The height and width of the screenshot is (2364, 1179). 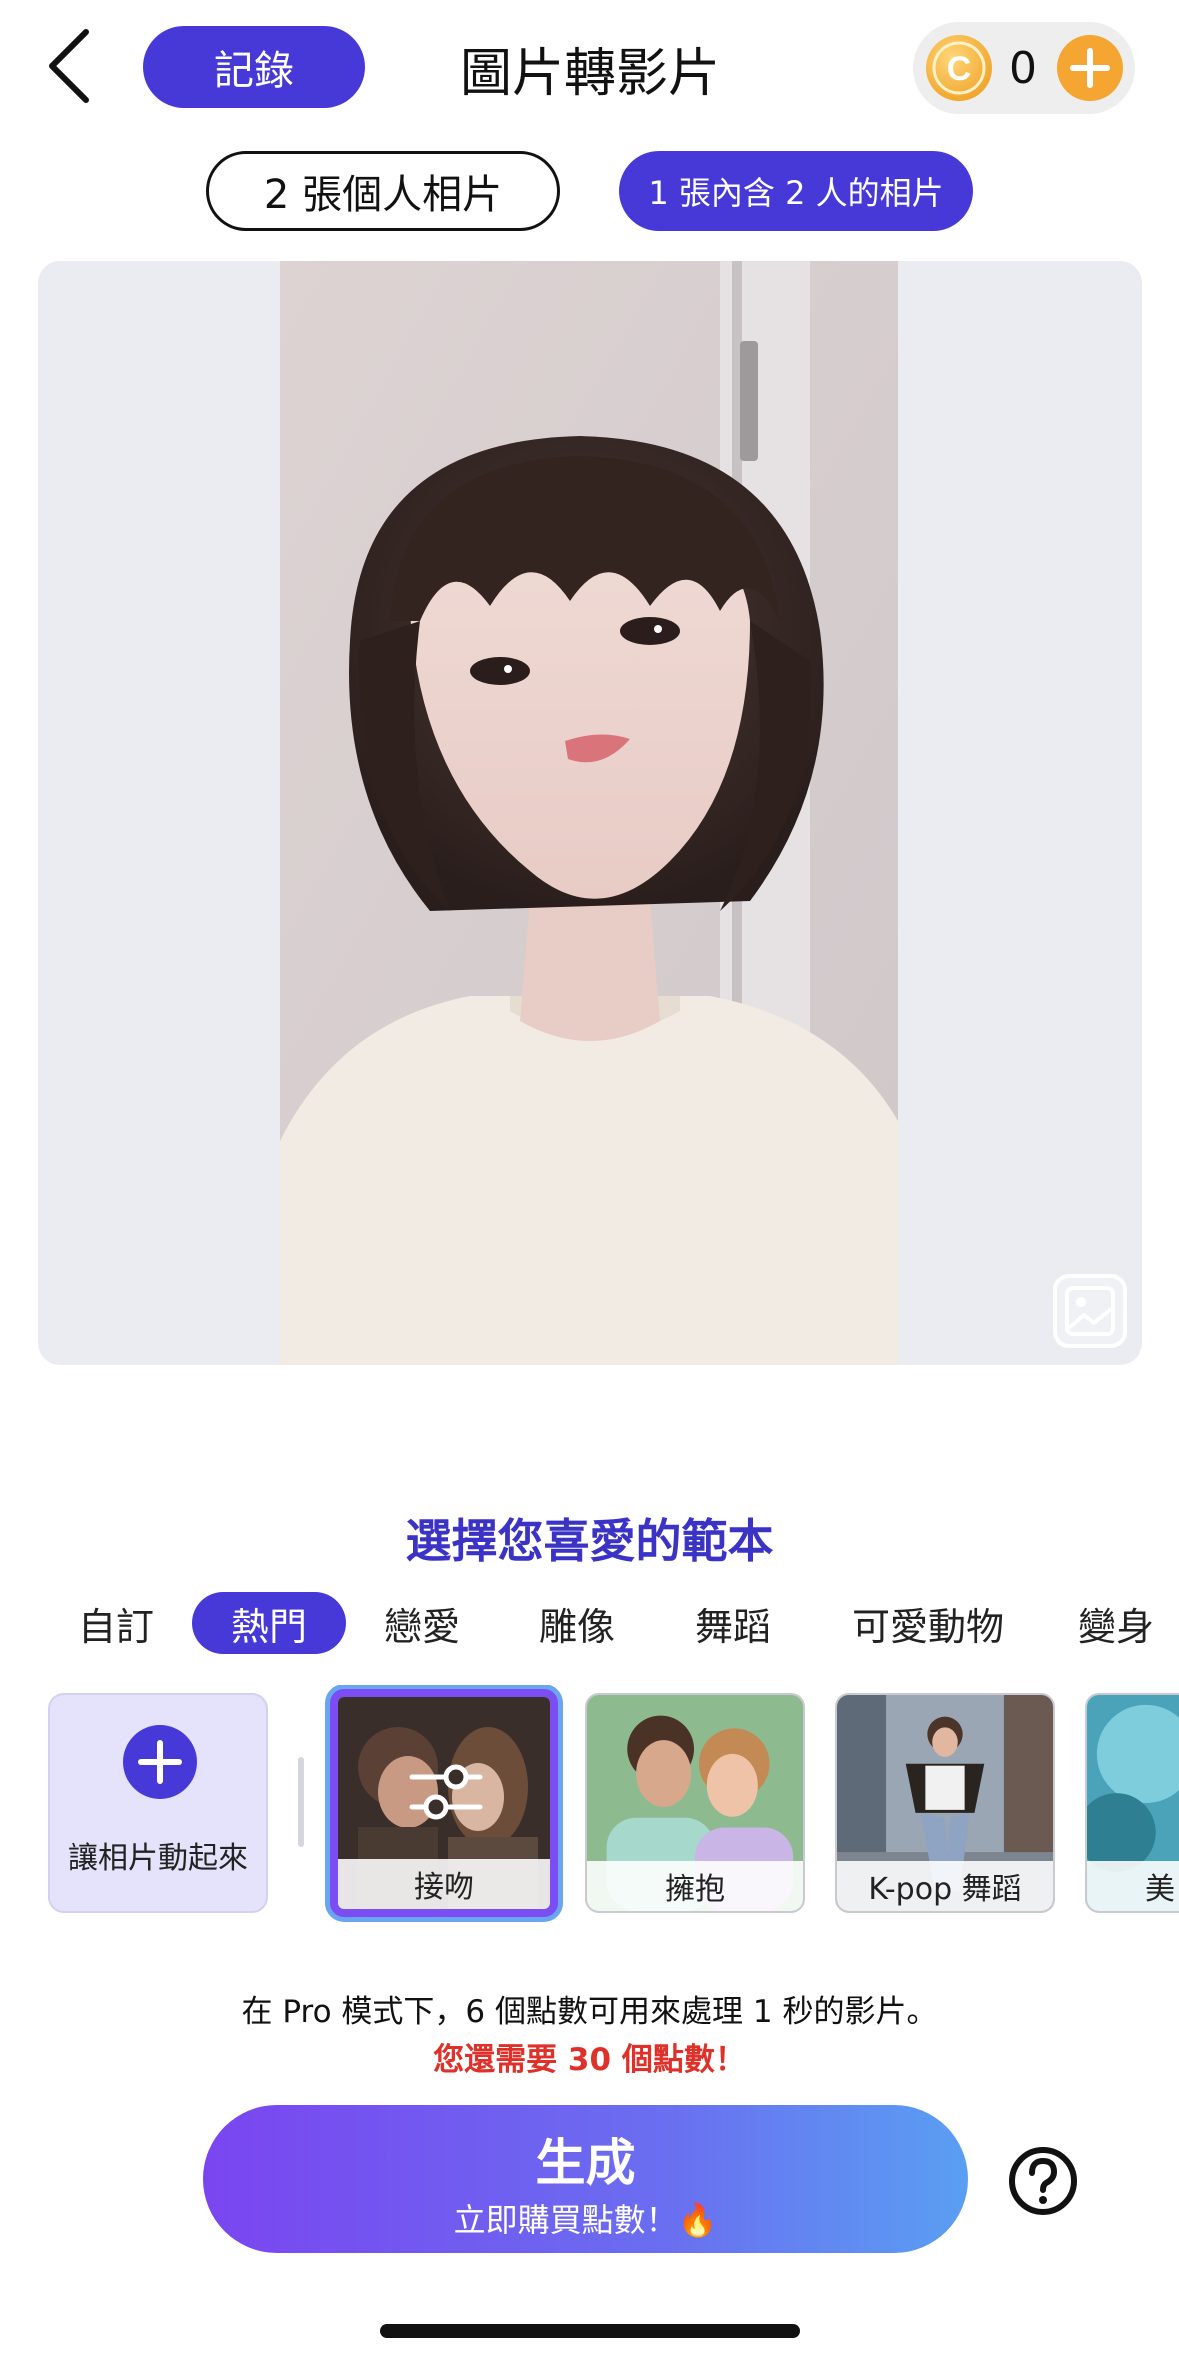 What do you see at coordinates (590, 2331) in the screenshot?
I see `home-indicator` at bounding box center [590, 2331].